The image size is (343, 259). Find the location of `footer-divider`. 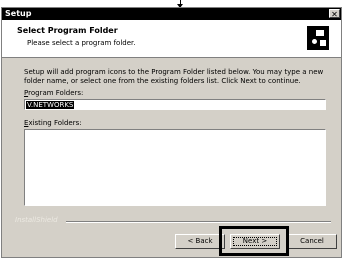

footer-divider is located at coordinates (198, 222).